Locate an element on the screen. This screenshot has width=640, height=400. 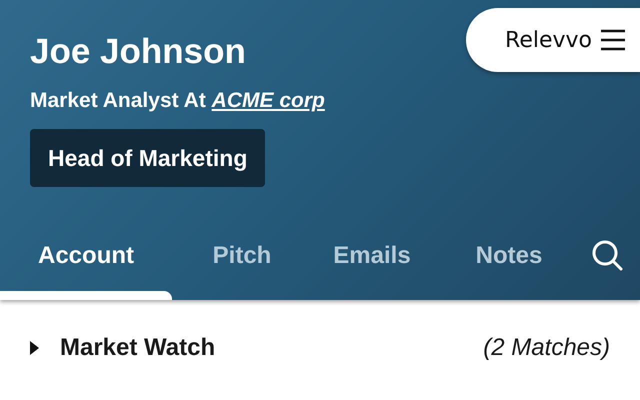
contact-name: Joe Johnson is located at coordinates (138, 52).